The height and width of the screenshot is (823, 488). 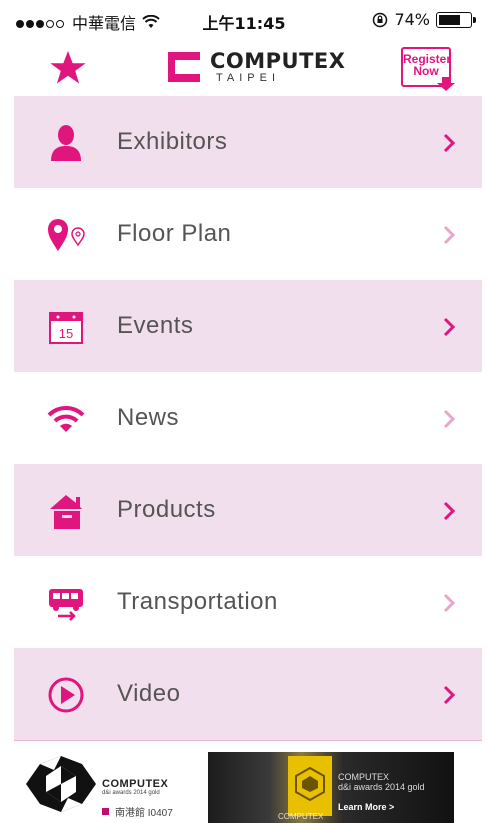 I want to click on banner-line1: COMPUTEX, so click(x=364, y=777).